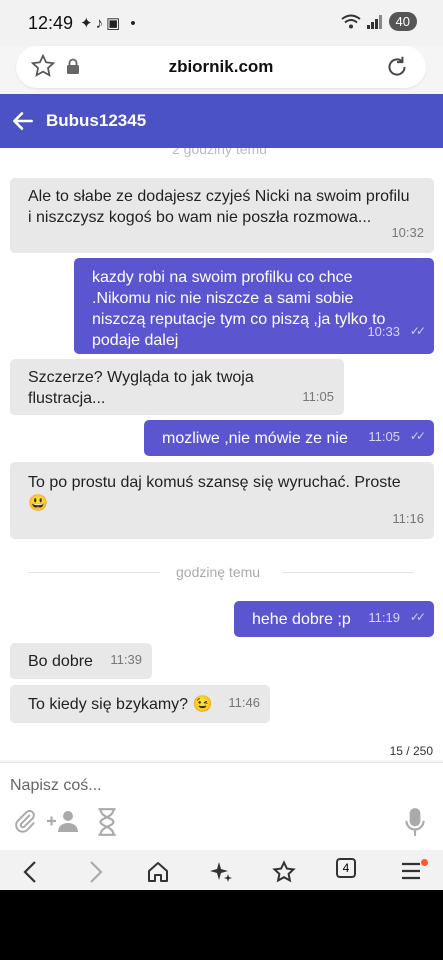 Image resolution: width=443 pixels, height=960 pixels. What do you see at coordinates (402, 21) in the screenshot?
I see `battery-indicator: 40` at bounding box center [402, 21].